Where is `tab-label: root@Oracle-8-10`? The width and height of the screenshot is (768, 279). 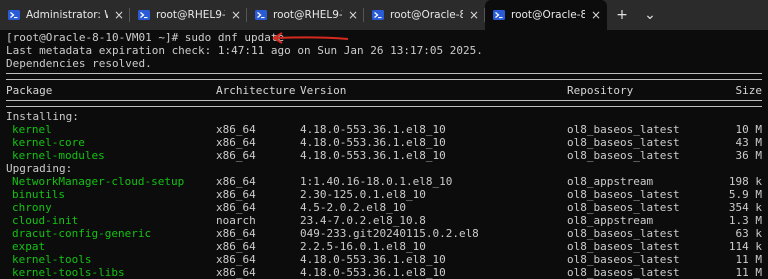 tab-label: root@Oracle-8-10 is located at coordinates (426, 15).